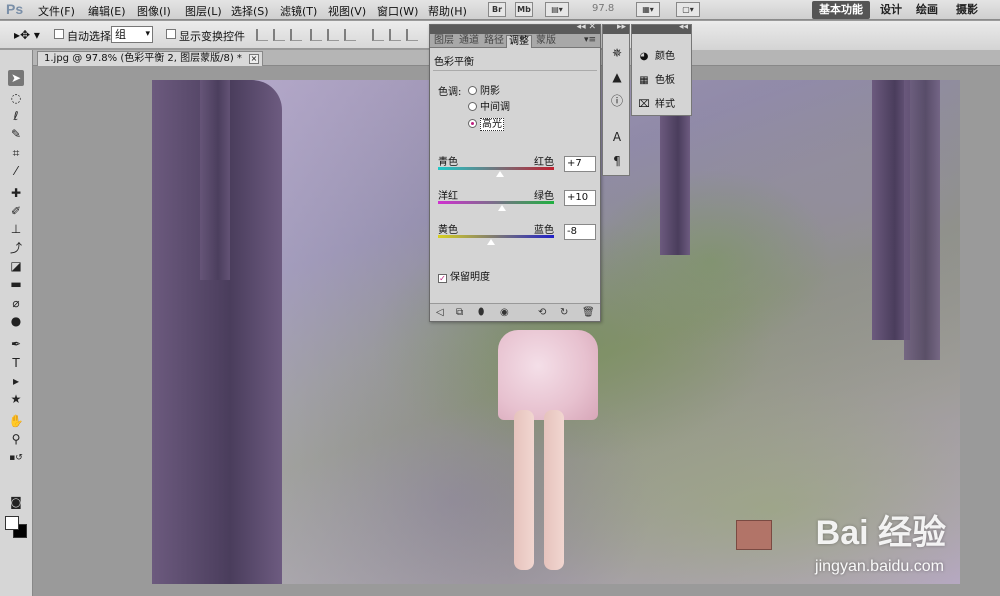 The height and width of the screenshot is (596, 1000). I want to click on yellow-blue-slider, so click(496, 236).